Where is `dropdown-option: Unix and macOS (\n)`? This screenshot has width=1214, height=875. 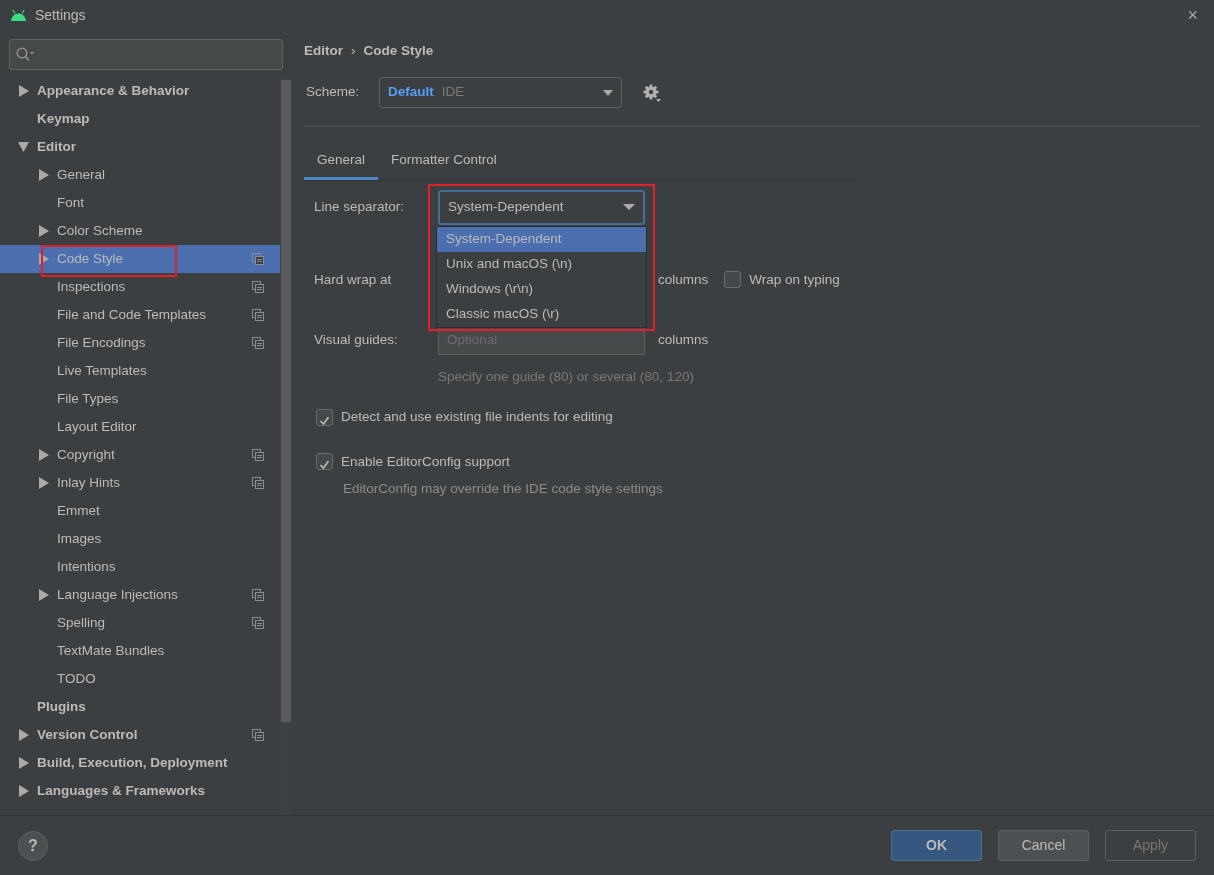 dropdown-option: Unix and macOS (\n) is located at coordinates (541, 264).